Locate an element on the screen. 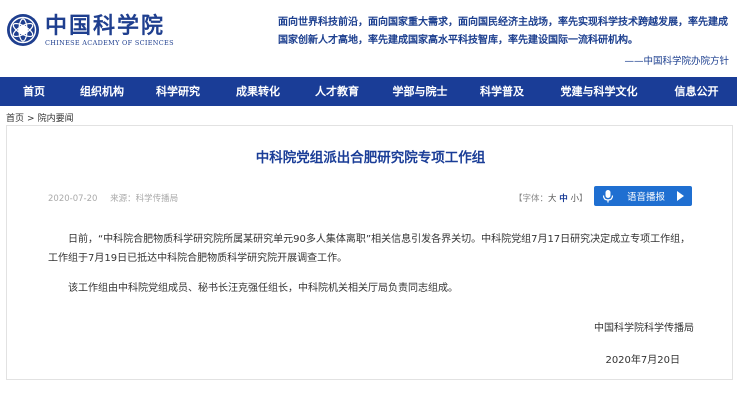 This screenshot has height=407, width=737. article-signature-org: 中国科学院科学传播局 is located at coordinates (644, 328).